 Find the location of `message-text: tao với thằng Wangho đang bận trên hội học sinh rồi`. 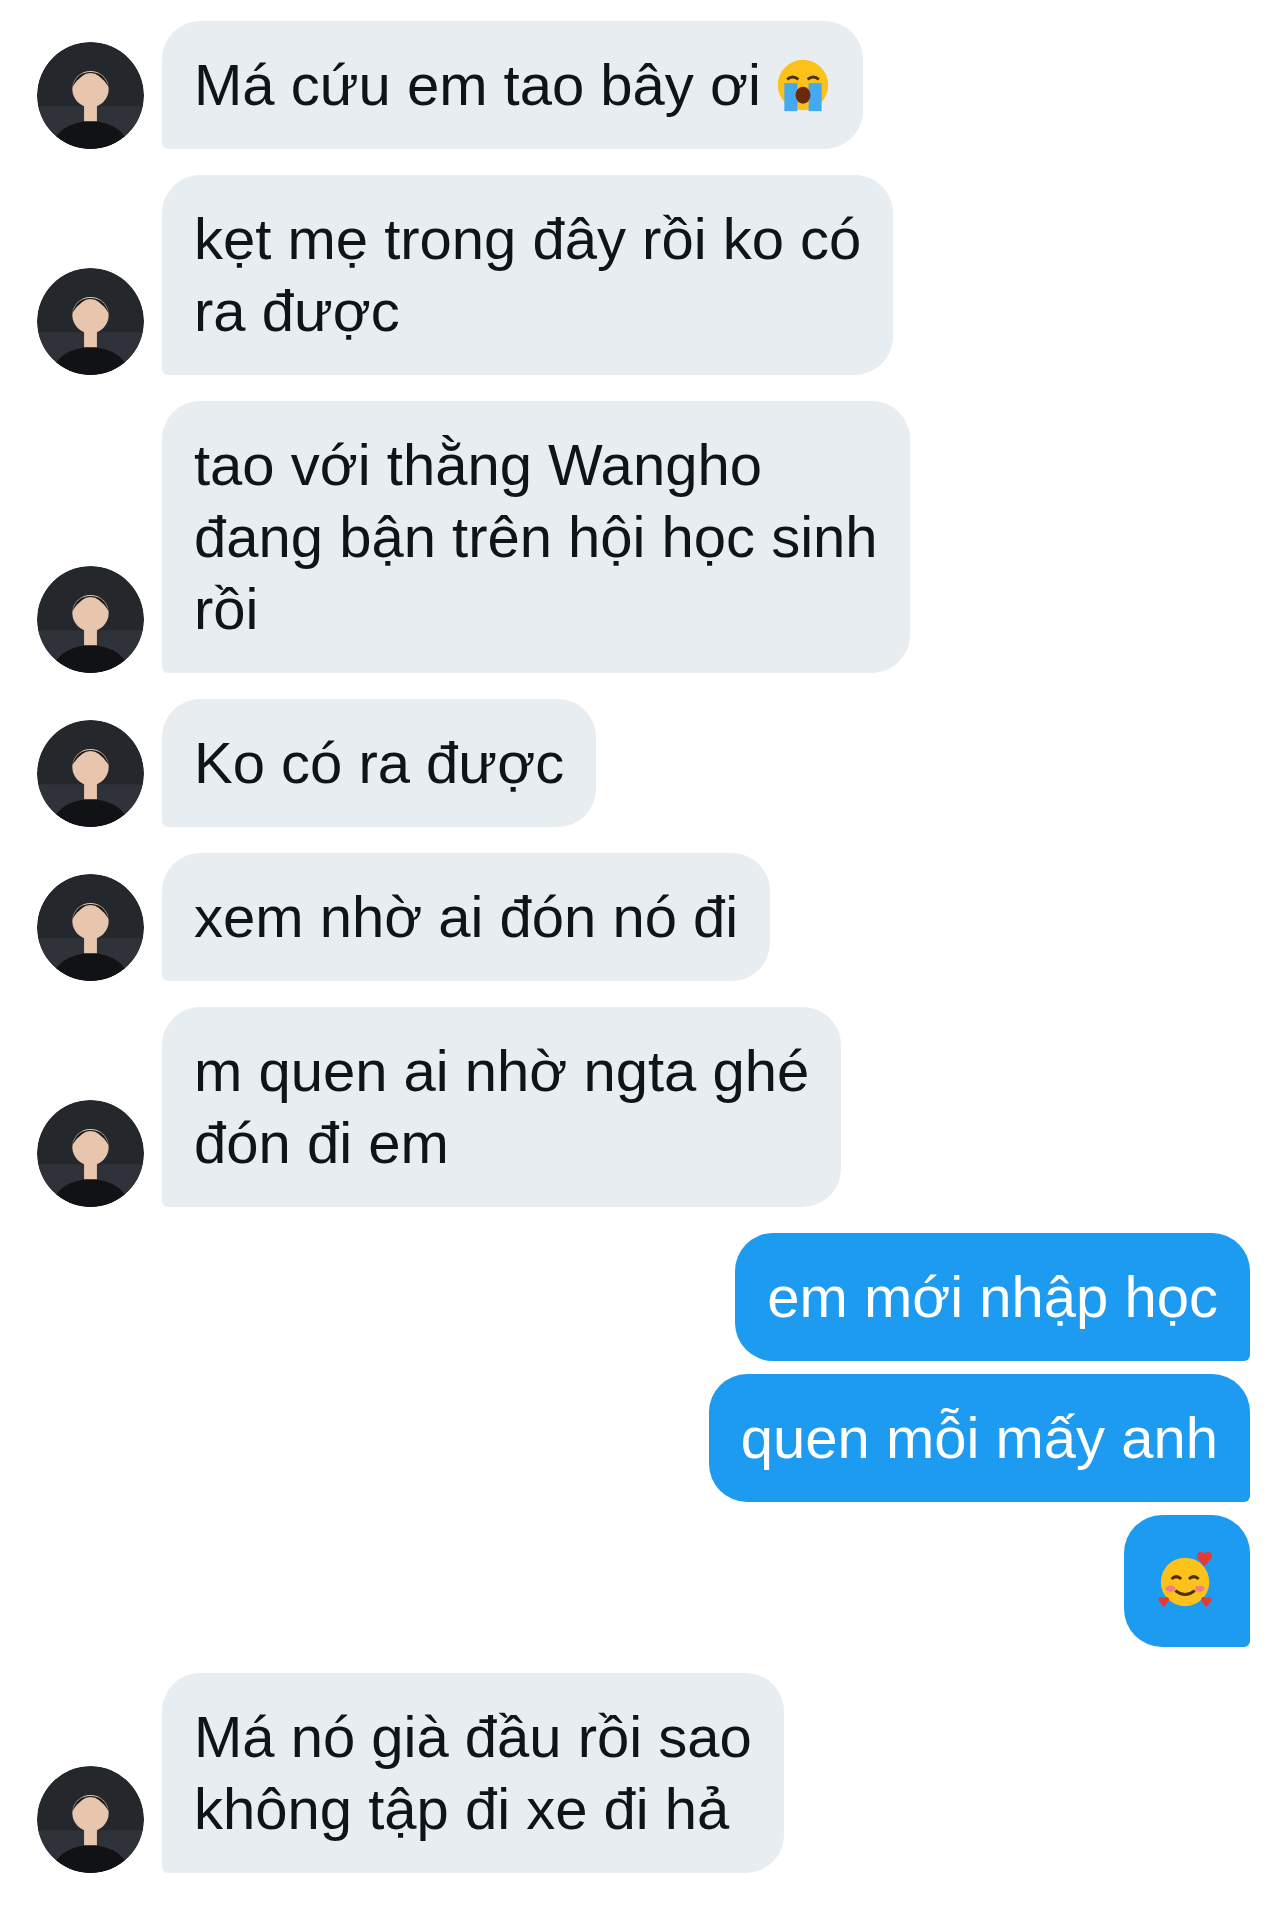

message-text: tao với thằng Wangho đang bận trên hội học sinh rồi is located at coordinates (536, 537).